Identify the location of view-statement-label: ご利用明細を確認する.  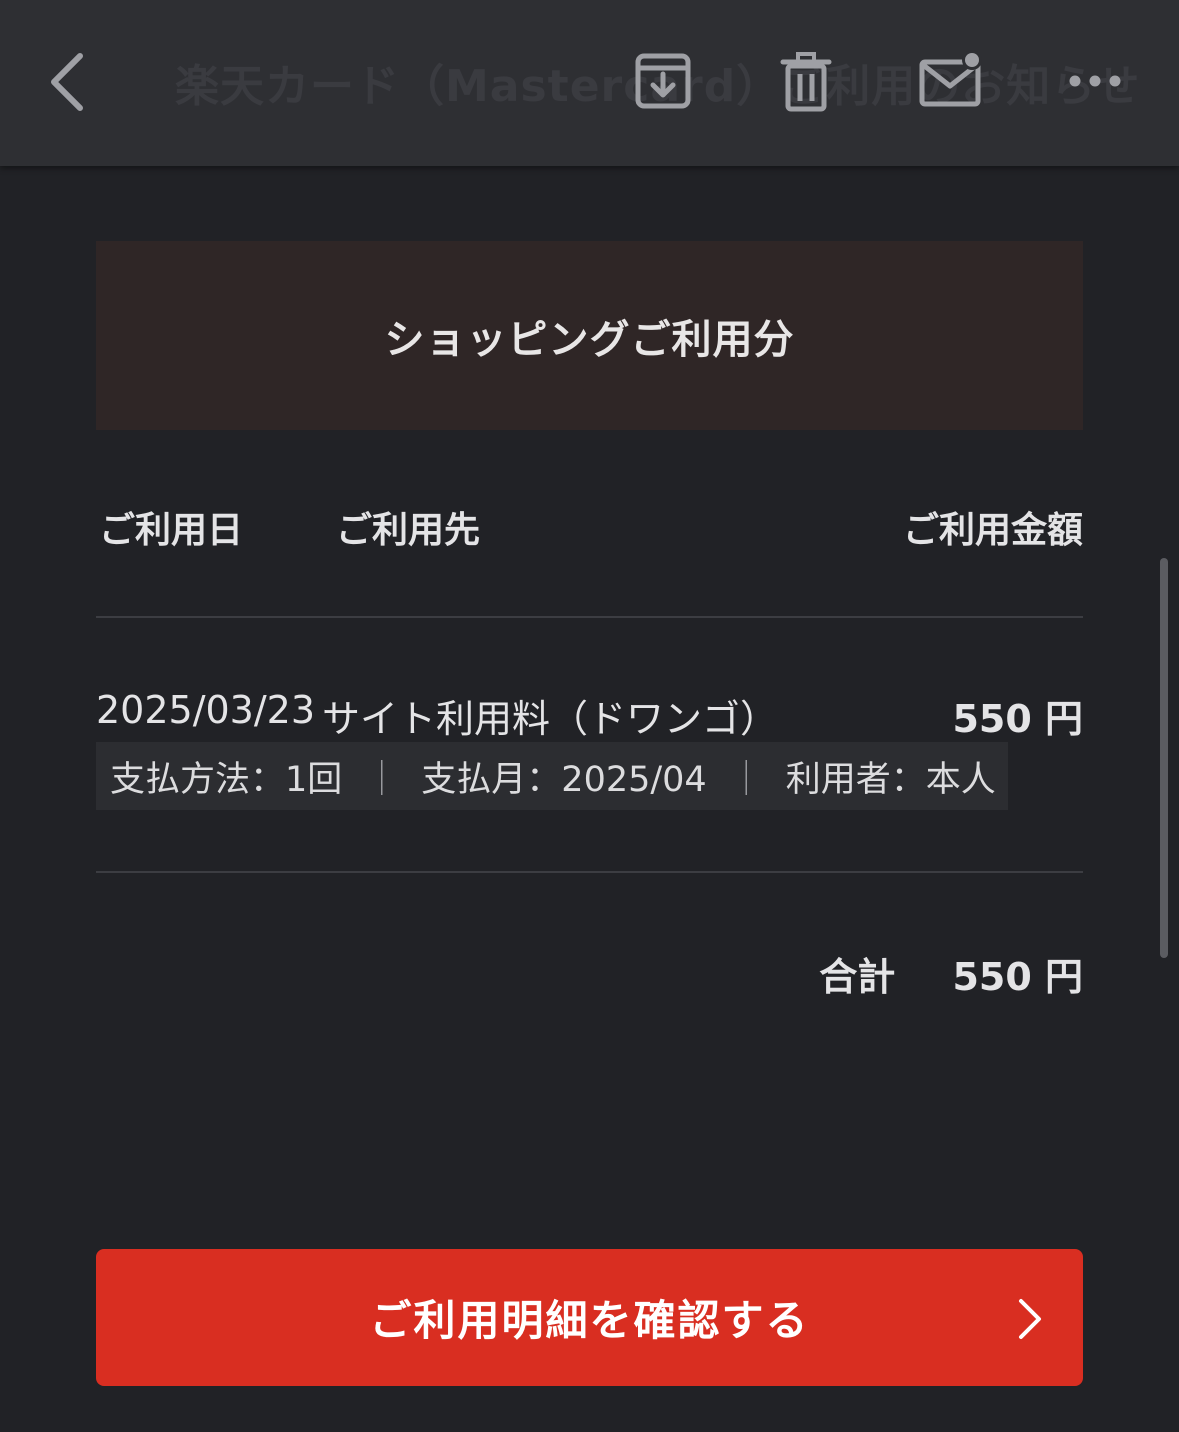
(589, 1320).